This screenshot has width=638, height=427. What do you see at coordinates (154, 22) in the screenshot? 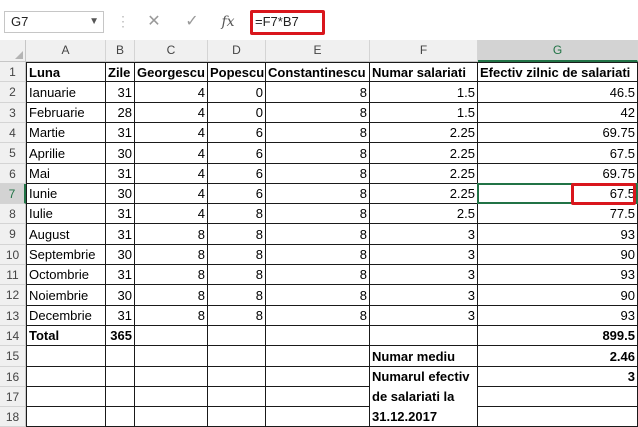
I see `cancel-button: ✕` at bounding box center [154, 22].